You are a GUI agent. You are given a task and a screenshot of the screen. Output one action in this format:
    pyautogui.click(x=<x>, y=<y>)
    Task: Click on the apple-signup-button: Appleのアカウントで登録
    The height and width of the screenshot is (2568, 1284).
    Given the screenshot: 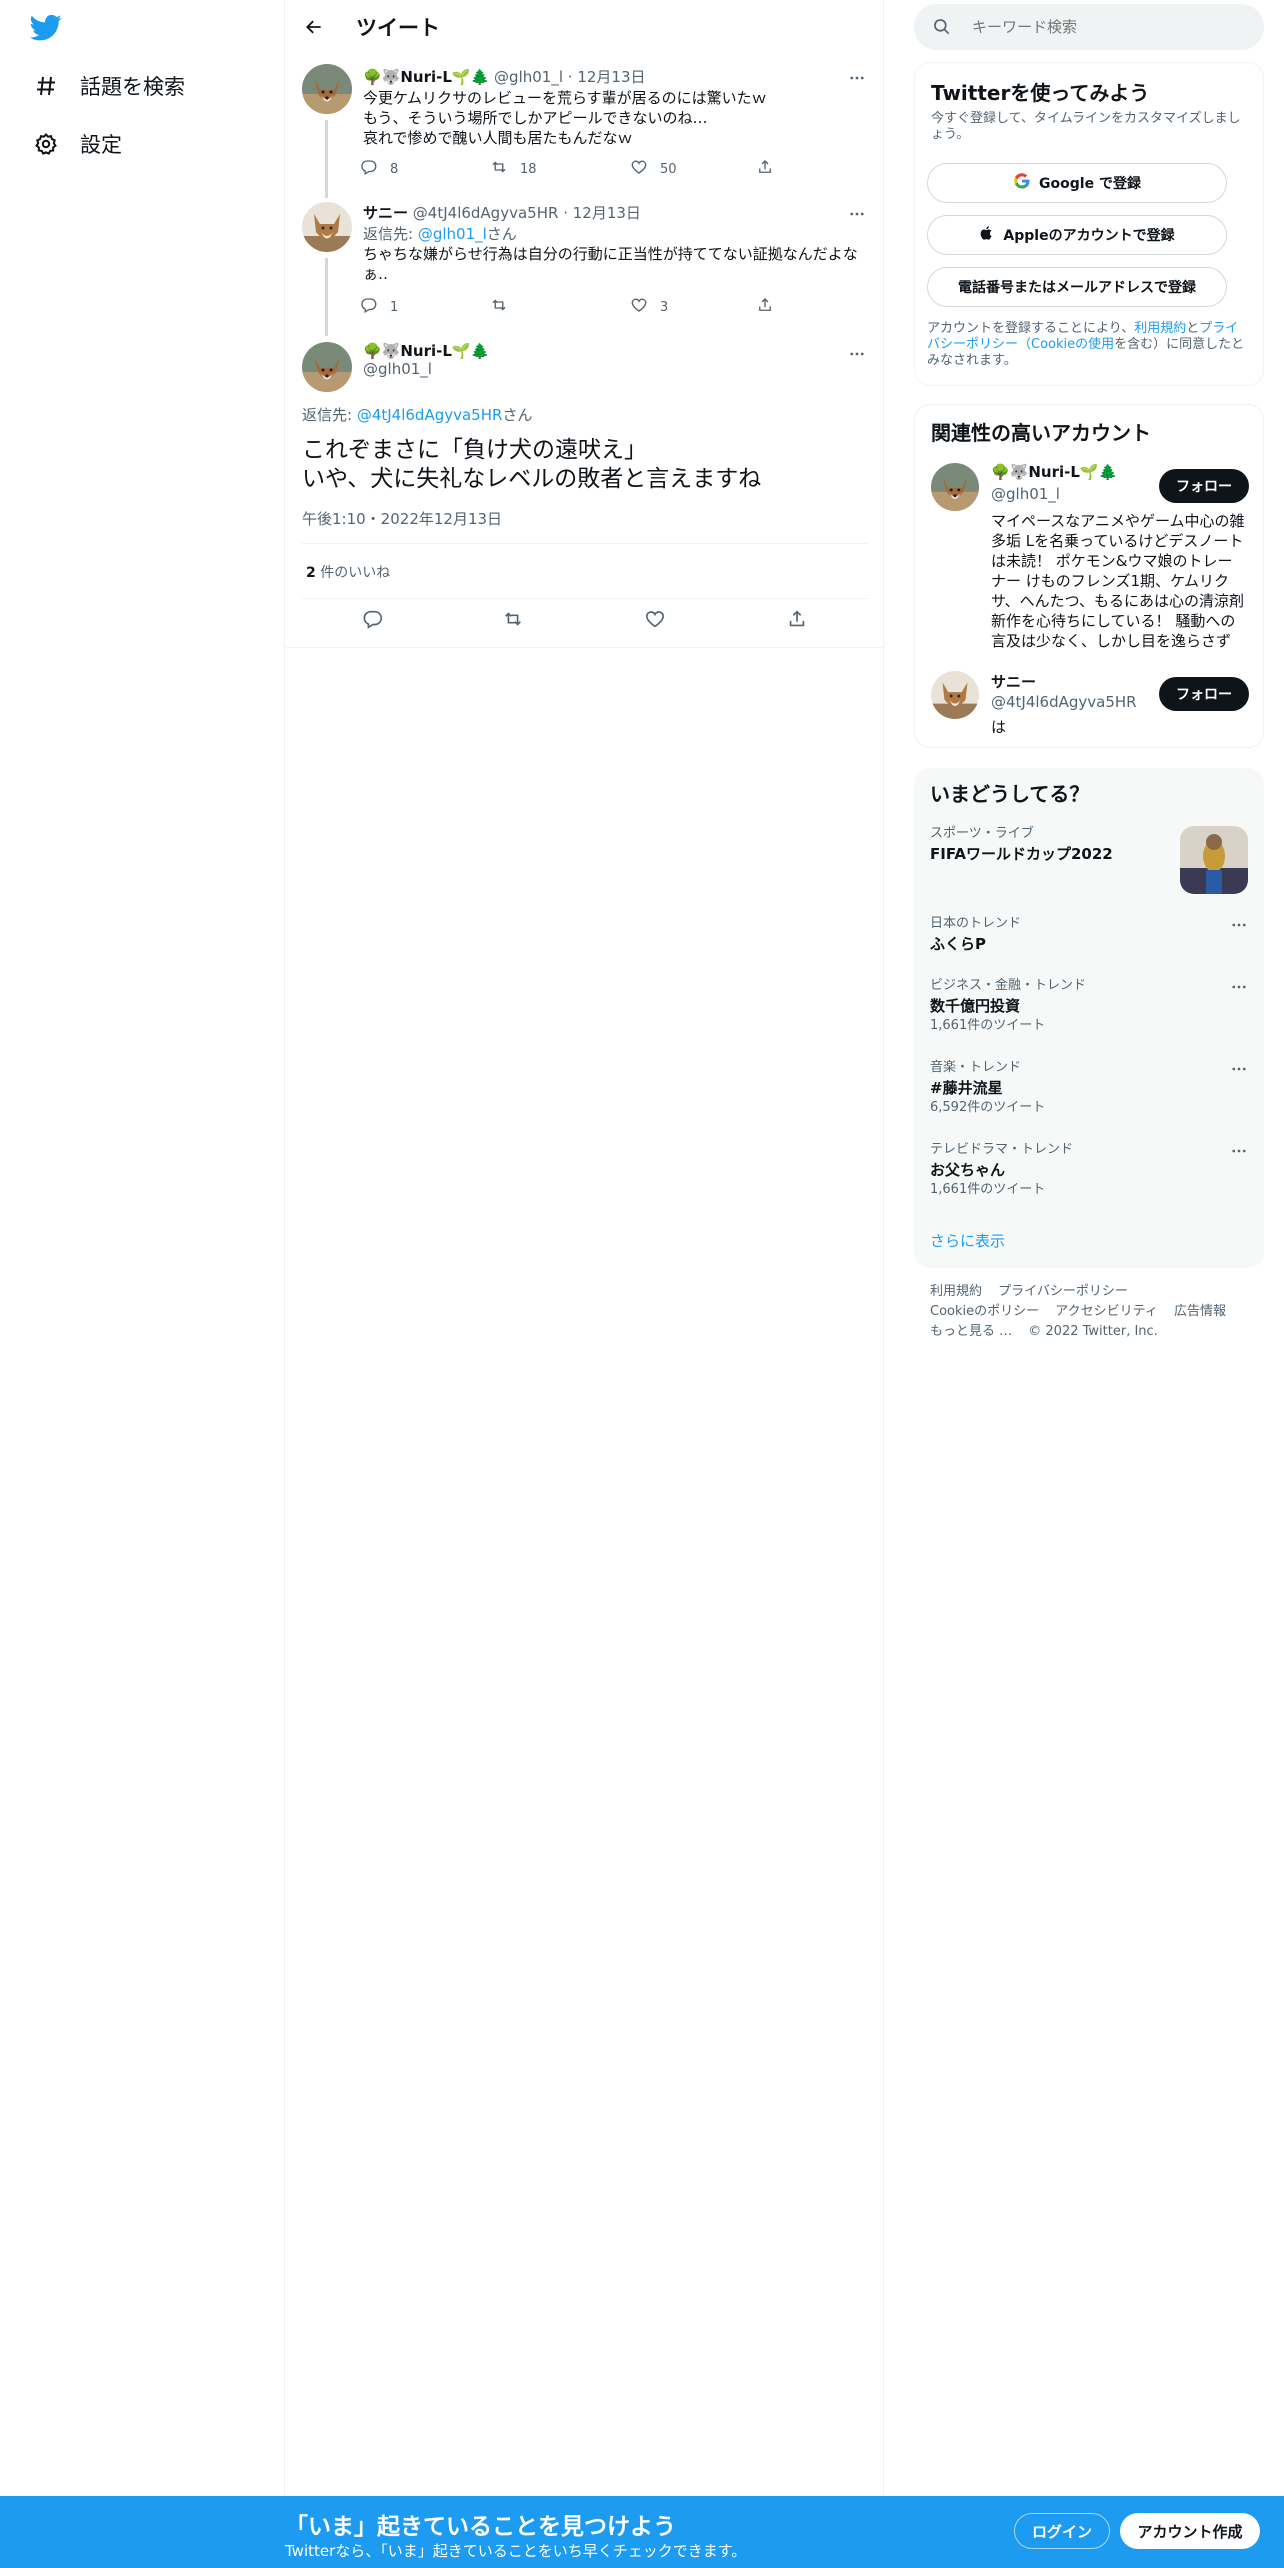 What is the action you would take?
    pyautogui.click(x=1077, y=235)
    